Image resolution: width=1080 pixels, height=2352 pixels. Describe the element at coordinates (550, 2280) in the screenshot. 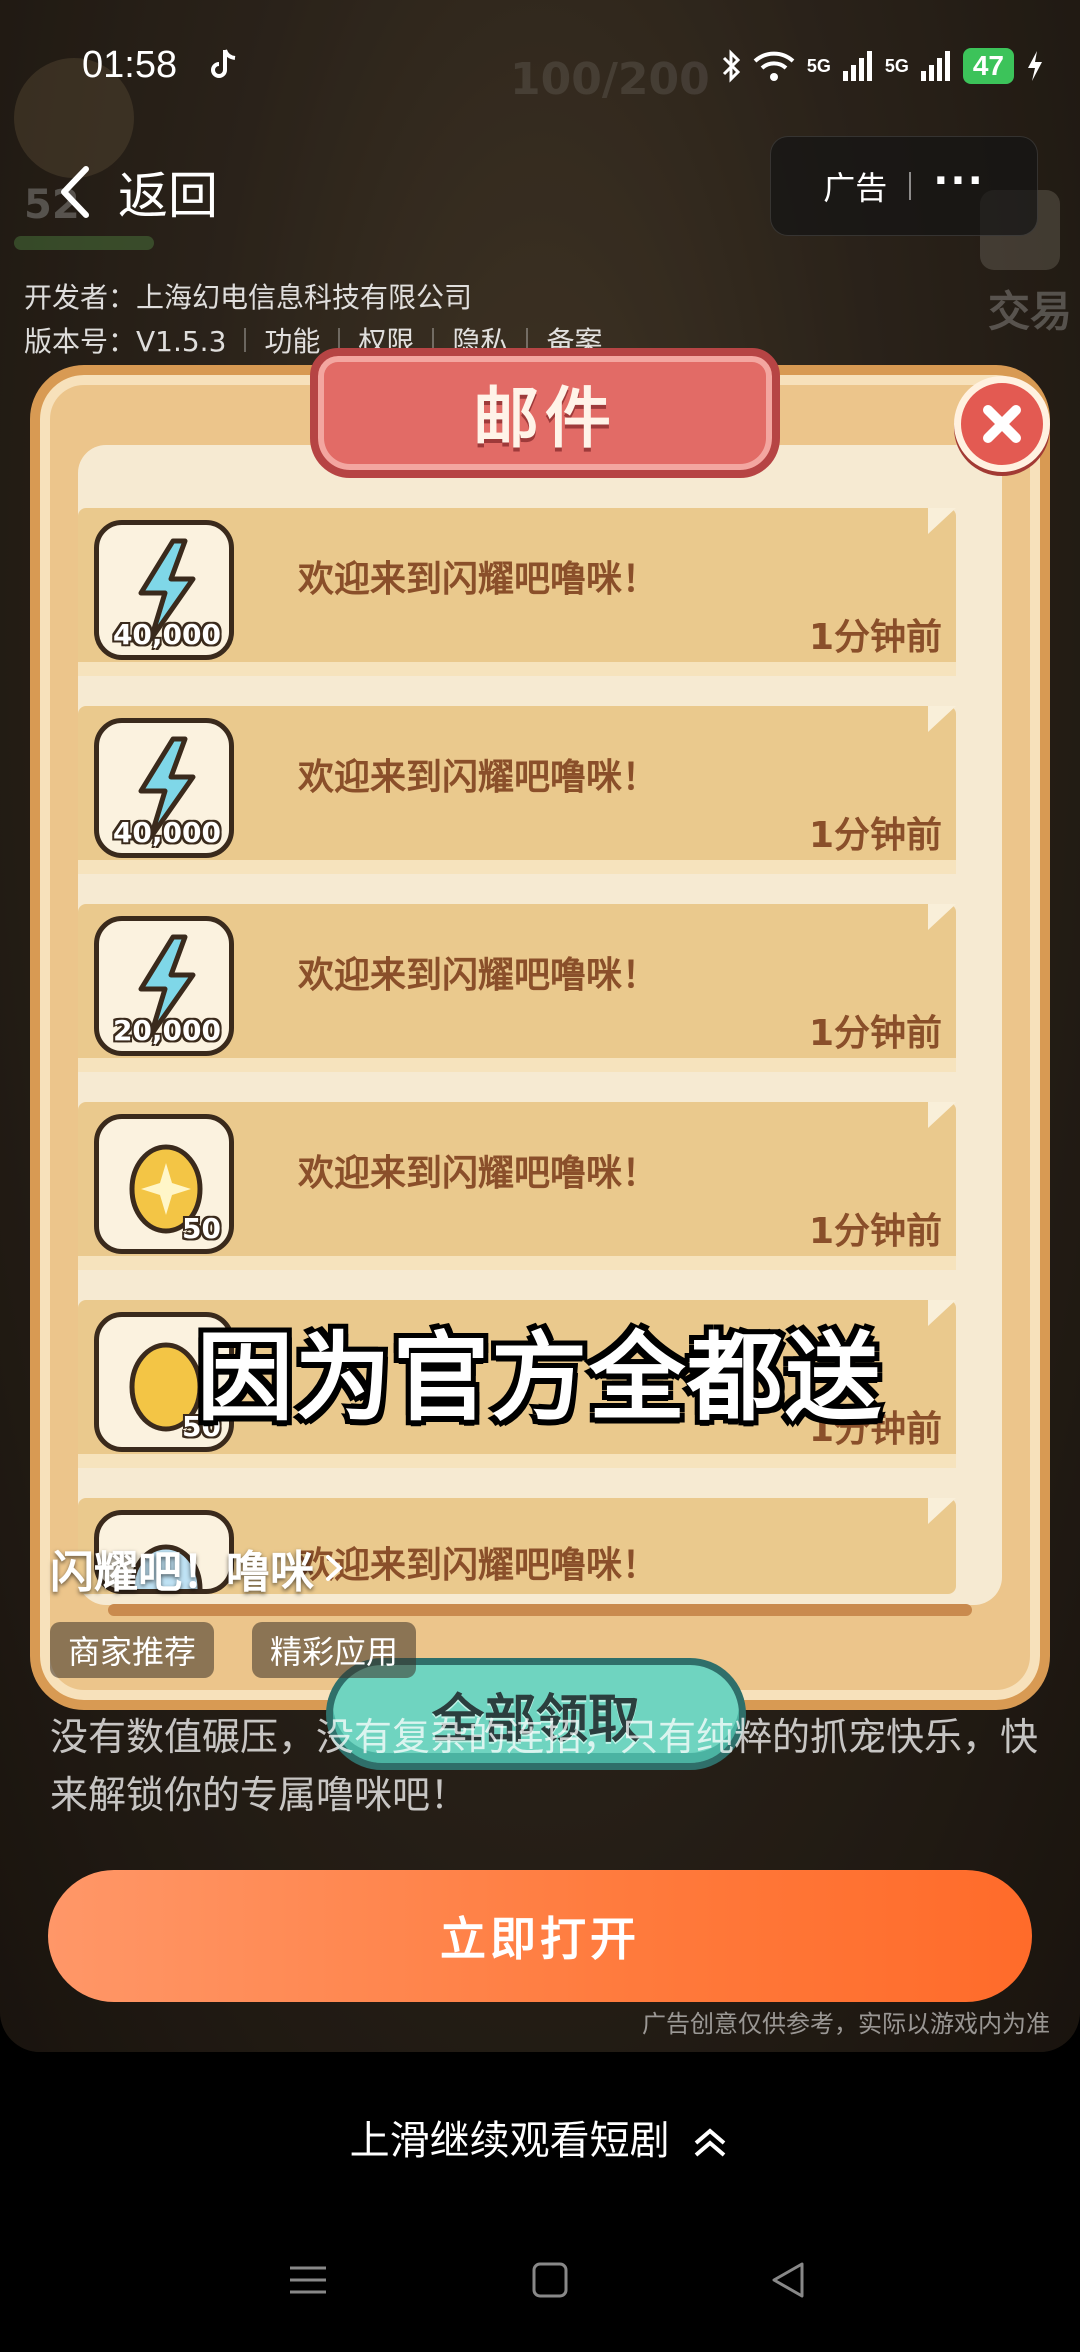

I see `home-icon` at that location.